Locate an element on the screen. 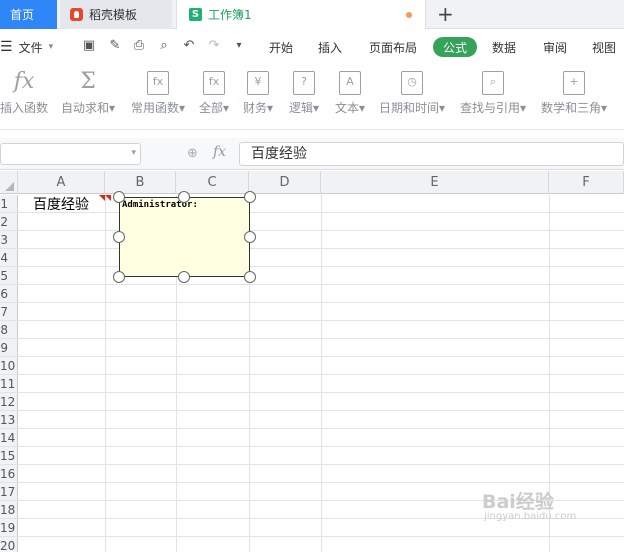 Image resolution: width=624 pixels, height=552 pixels. lookup-button: ⌕ 查找与引用▾ is located at coordinates (493, 97).